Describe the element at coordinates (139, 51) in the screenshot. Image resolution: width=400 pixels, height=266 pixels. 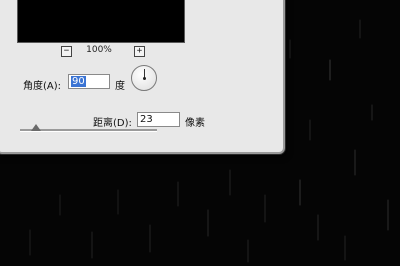
I see `zoom-in-button: +` at that location.